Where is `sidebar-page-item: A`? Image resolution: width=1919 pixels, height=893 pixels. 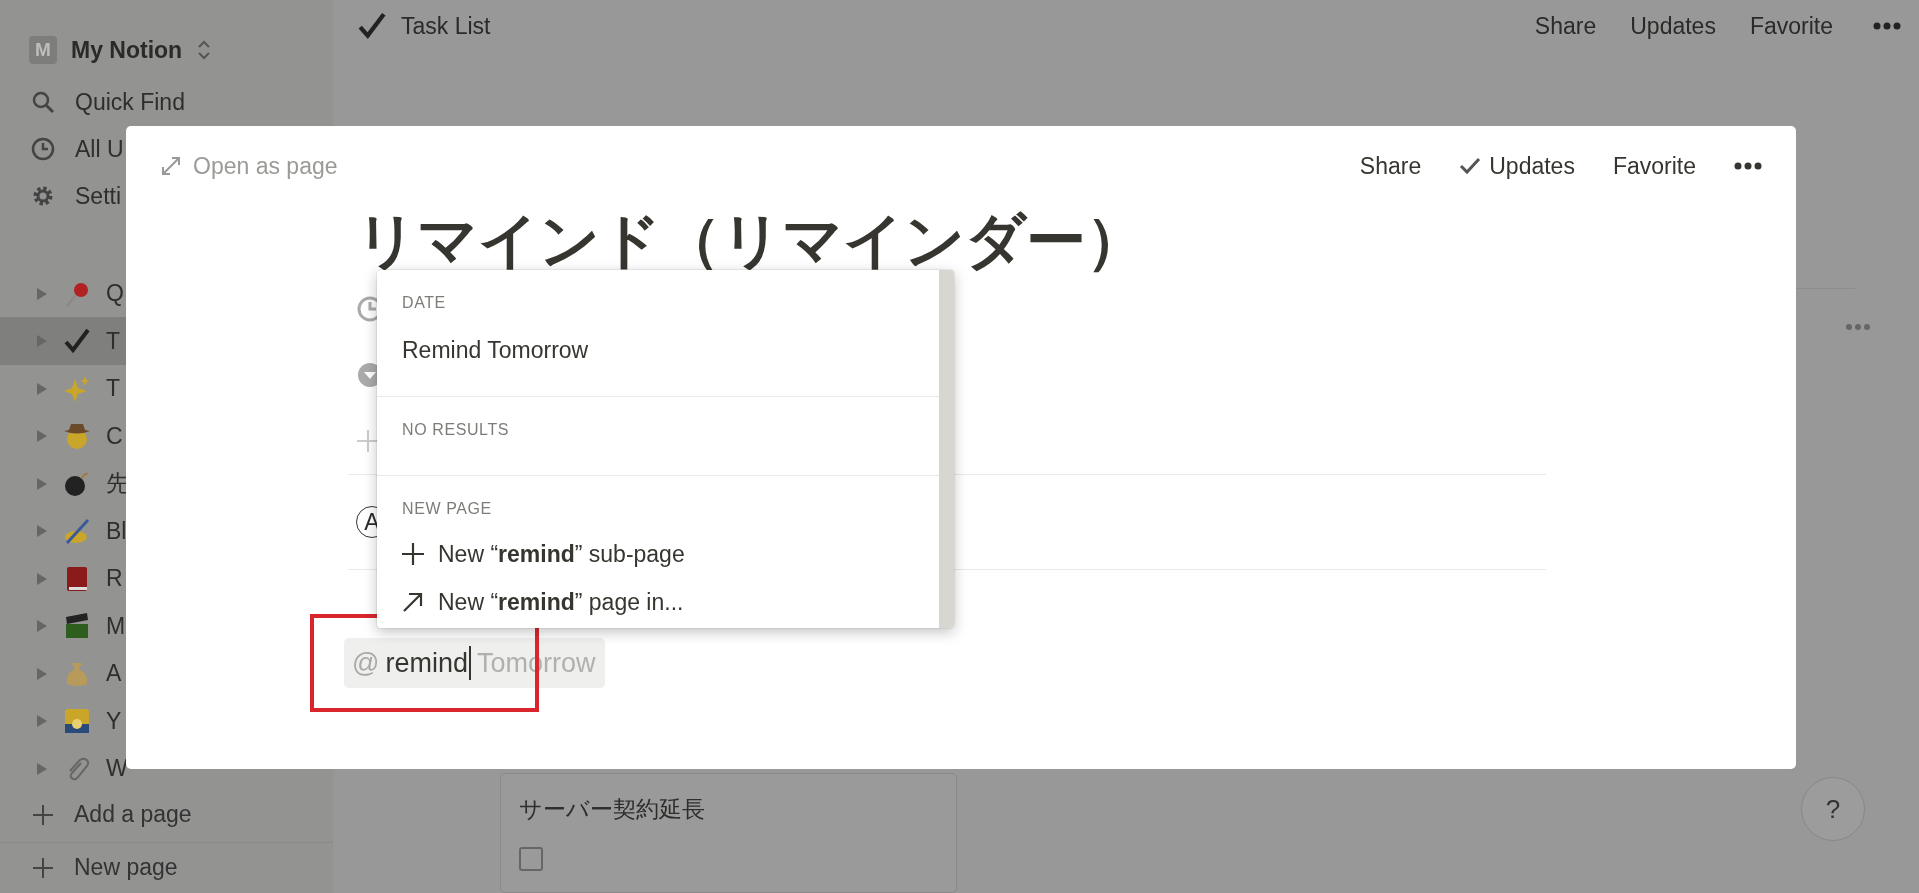 sidebar-page-item: A is located at coordinates (166, 673).